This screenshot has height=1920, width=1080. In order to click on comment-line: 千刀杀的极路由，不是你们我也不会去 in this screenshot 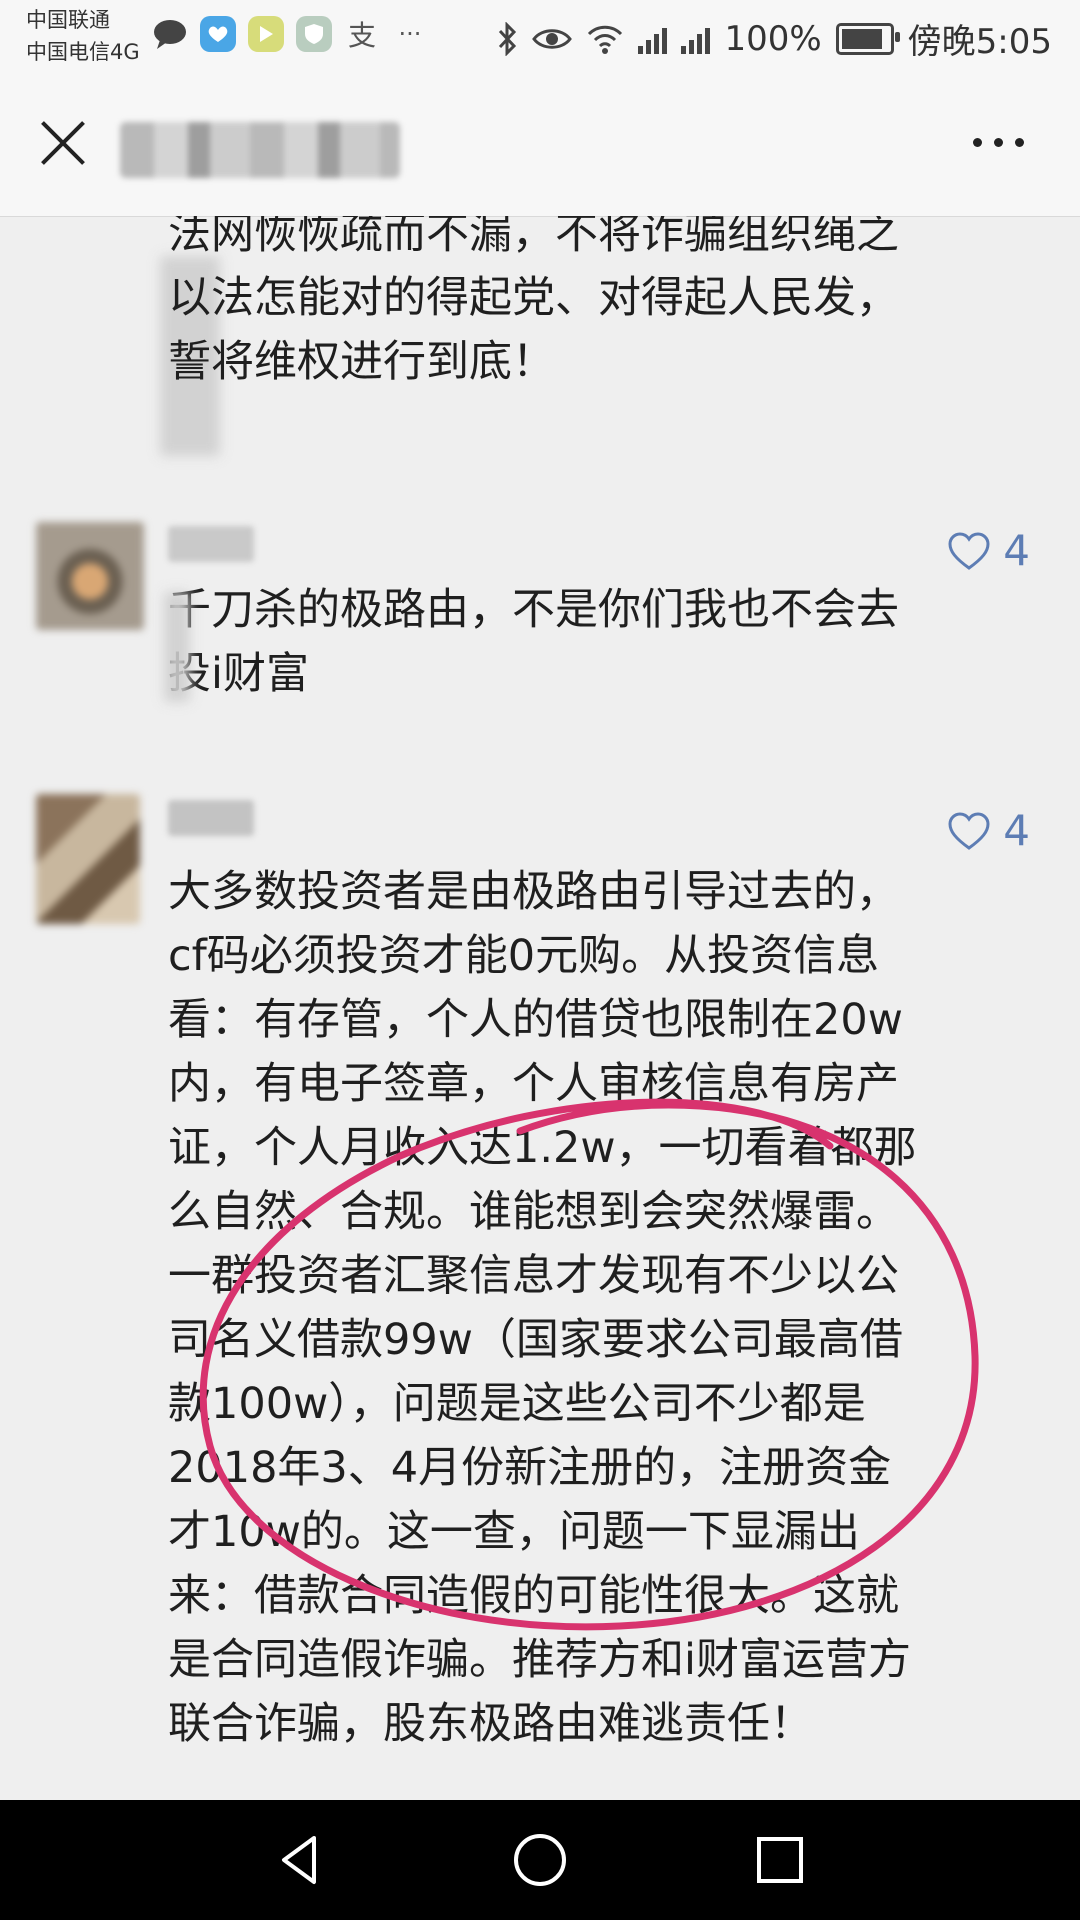, I will do `click(533, 610)`.